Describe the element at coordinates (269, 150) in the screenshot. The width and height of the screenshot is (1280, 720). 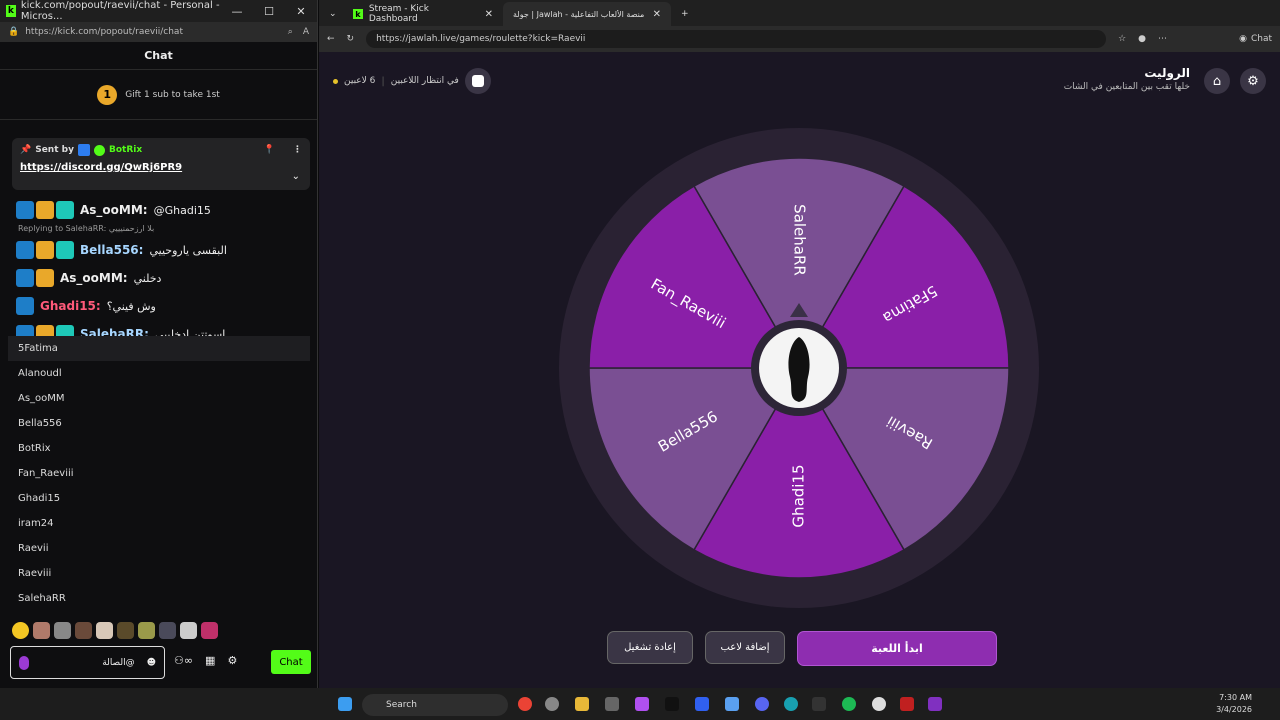
I see `unpin-icon: 📍` at that location.